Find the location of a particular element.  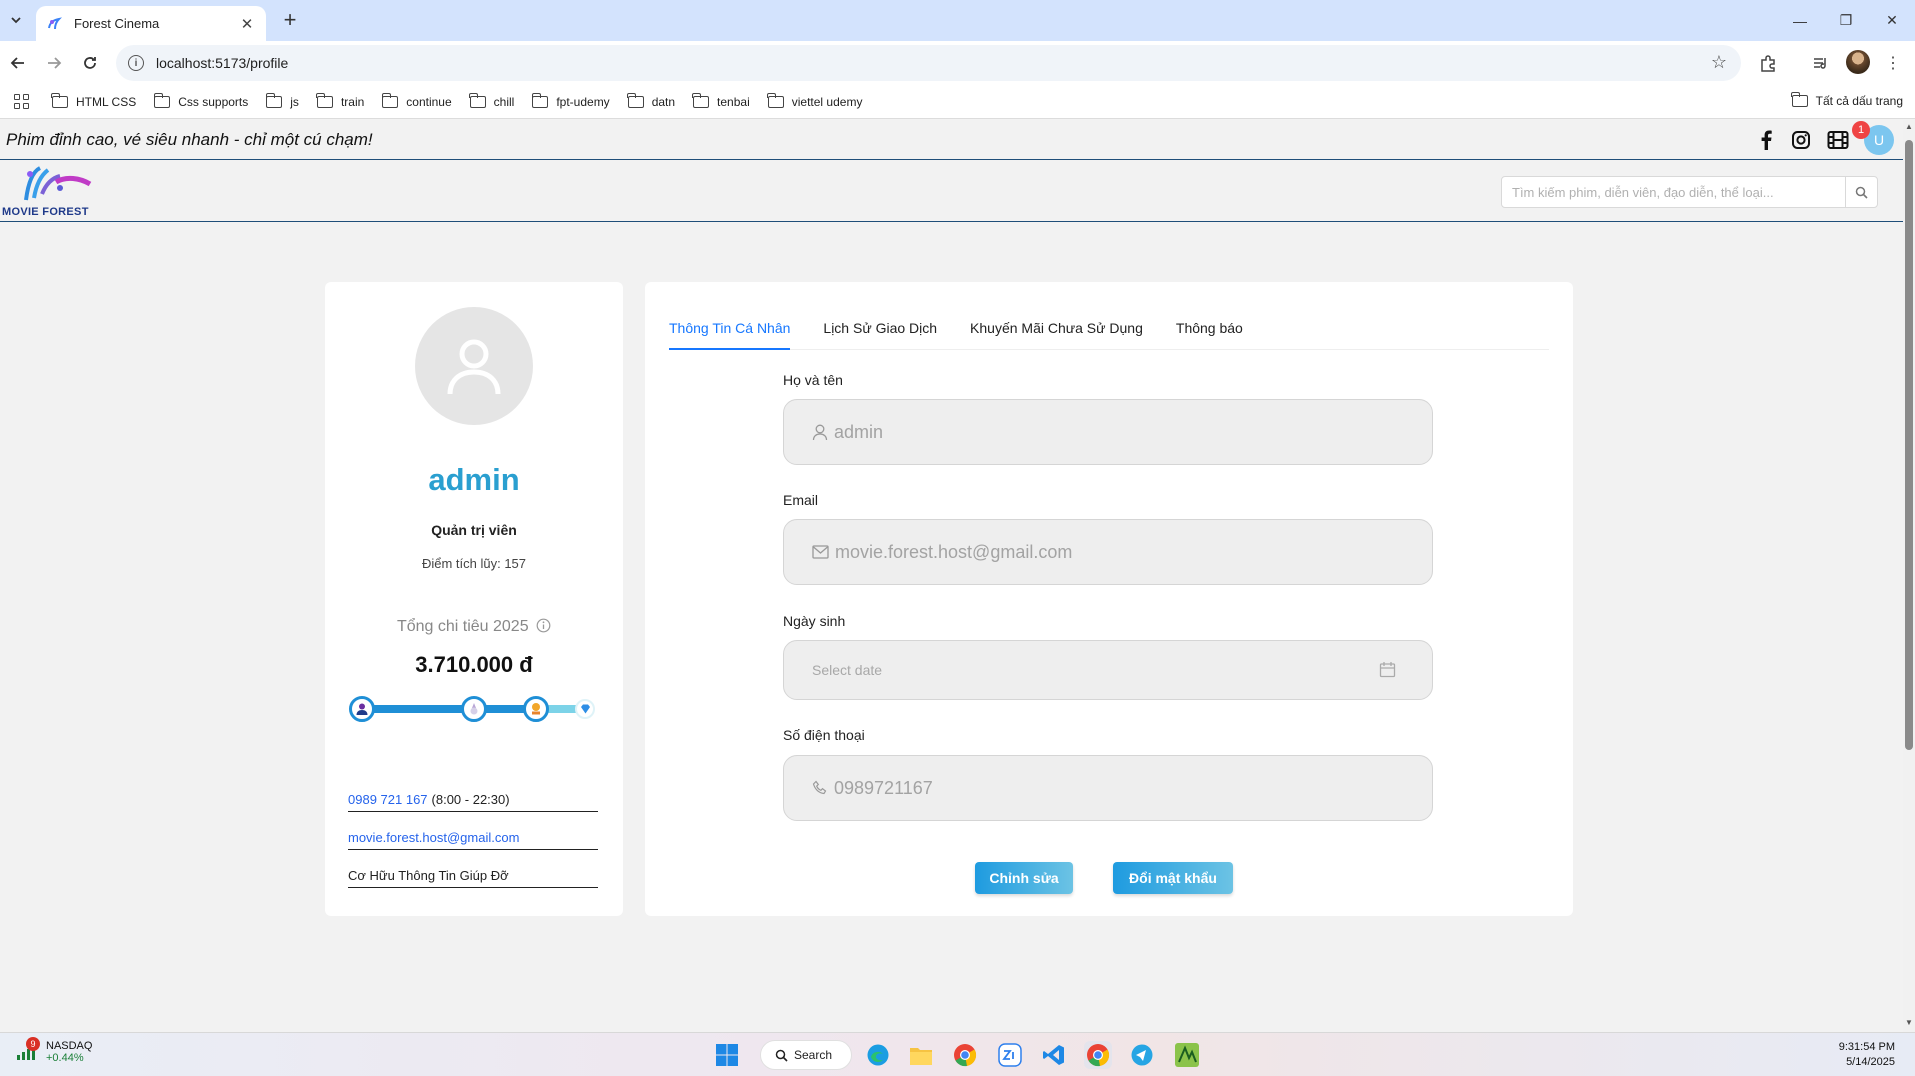

bookmark-folder: Css supports is located at coordinates (200, 100).